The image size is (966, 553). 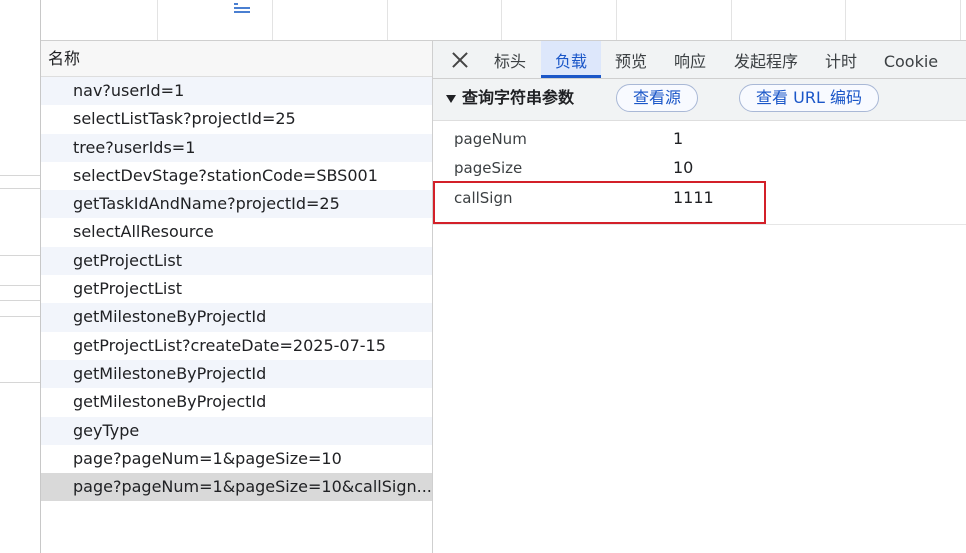 I want to click on detail-tabbar: 标头 负载 预览 响应 发起程序 计时 Cookie, so click(x=699, y=60).